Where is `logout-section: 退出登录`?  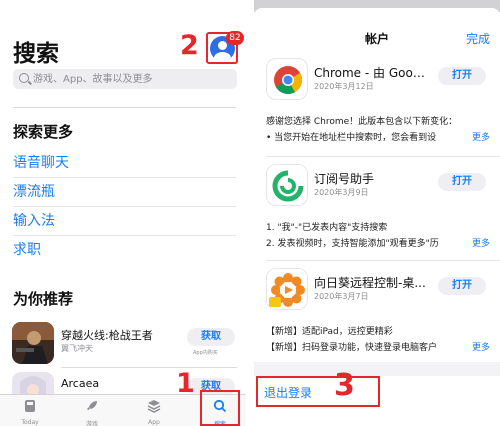
logout-section: 退出登录 is located at coordinates (377, 401).